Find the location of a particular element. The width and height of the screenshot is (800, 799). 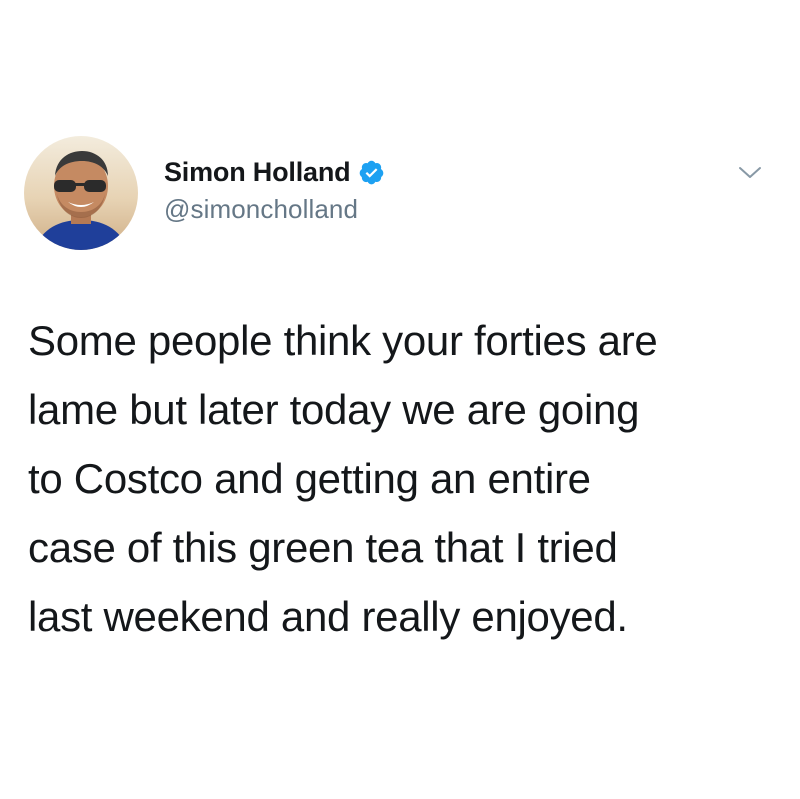

tweet-text-line: lame but later today we are going is located at coordinates (334, 409).